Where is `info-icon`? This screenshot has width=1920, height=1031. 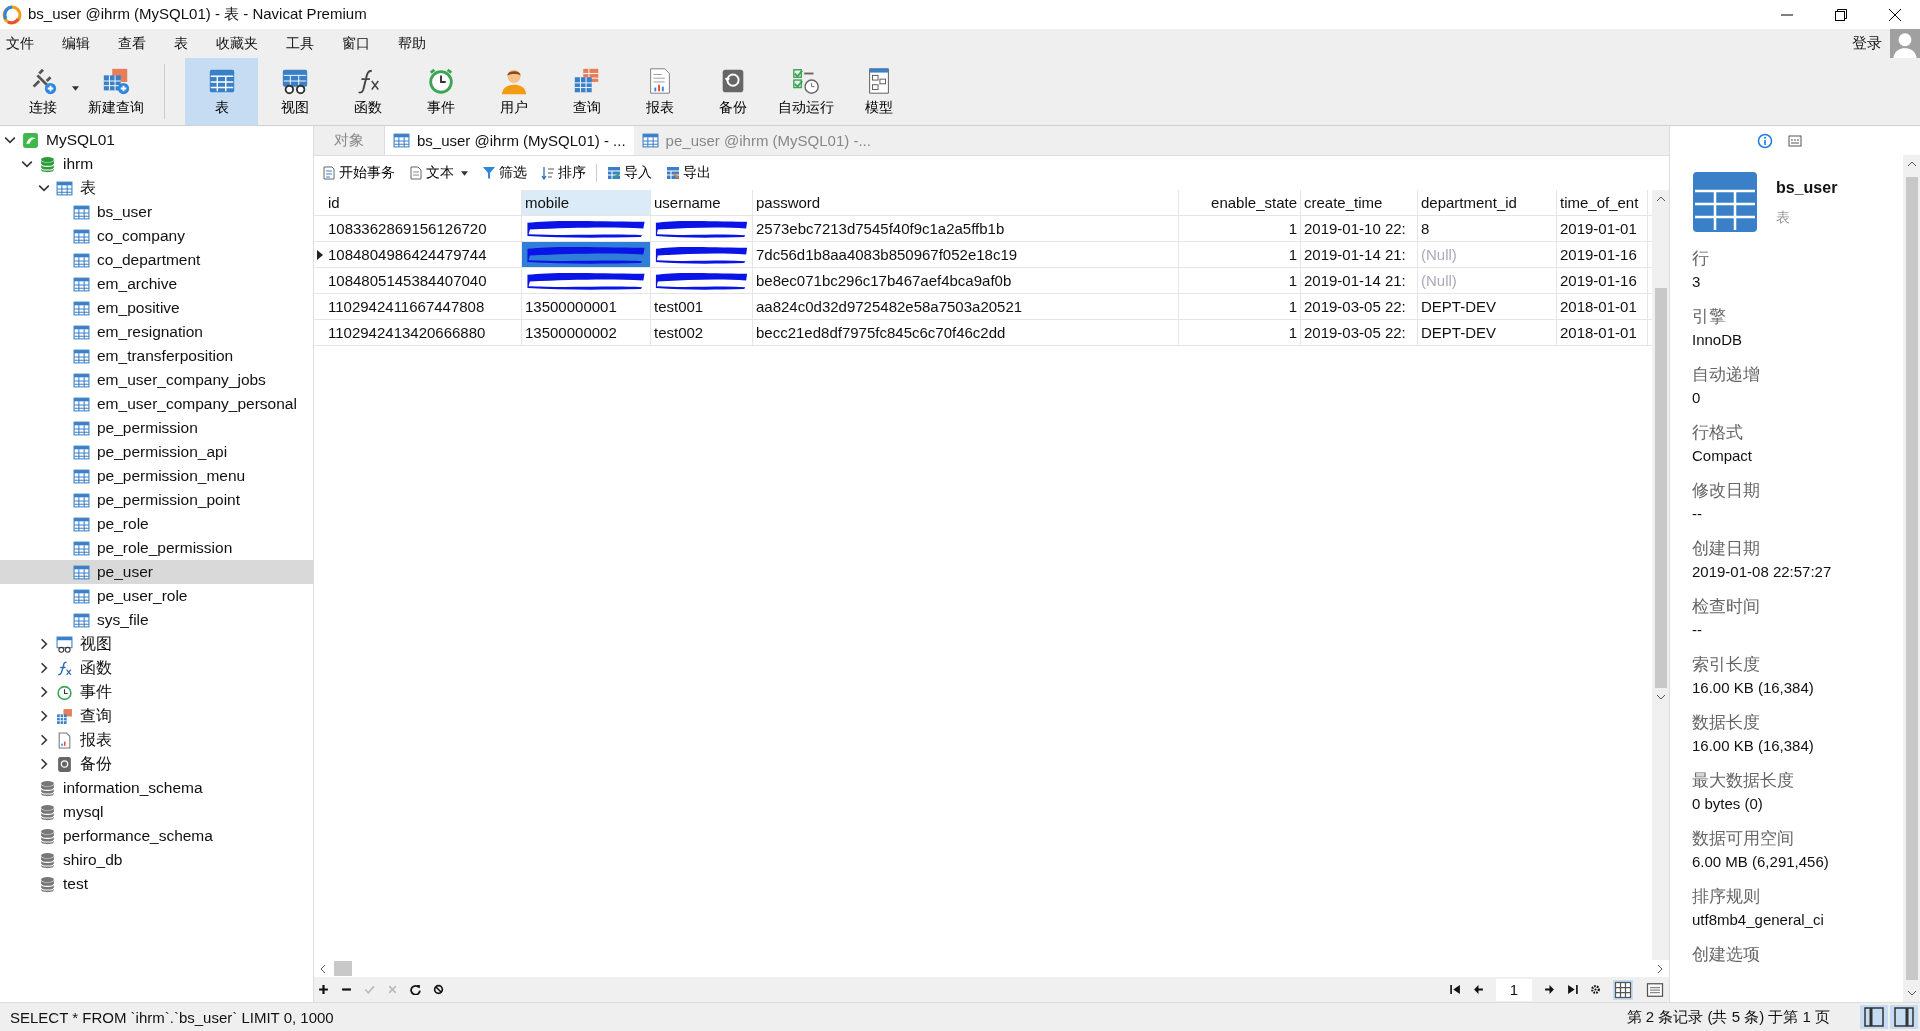 info-icon is located at coordinates (1765, 140).